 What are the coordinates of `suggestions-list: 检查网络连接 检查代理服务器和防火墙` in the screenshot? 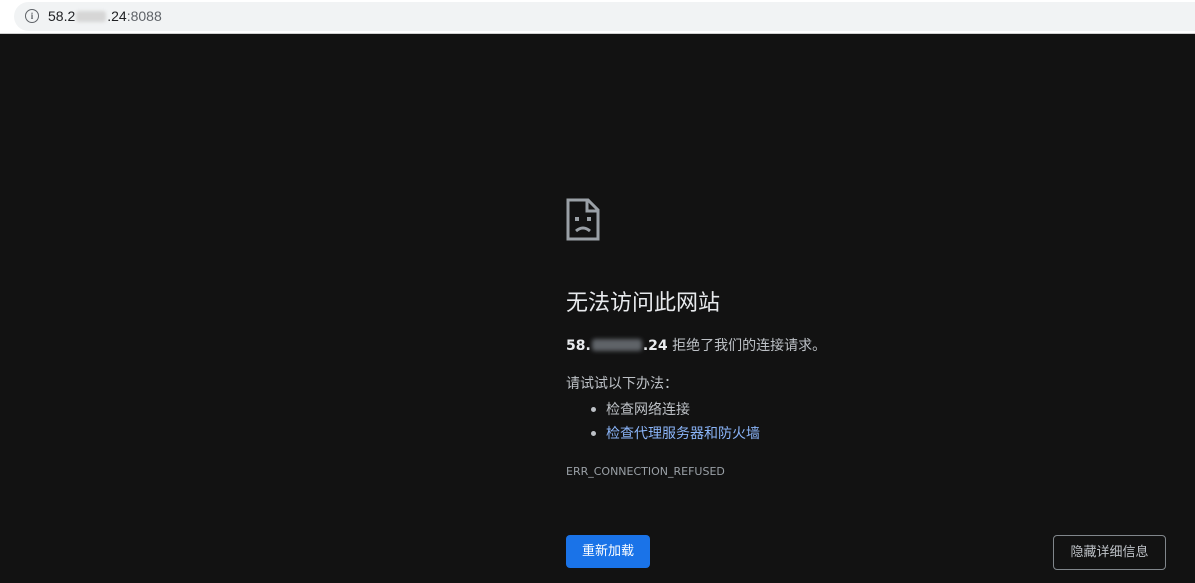 It's located at (663, 422).